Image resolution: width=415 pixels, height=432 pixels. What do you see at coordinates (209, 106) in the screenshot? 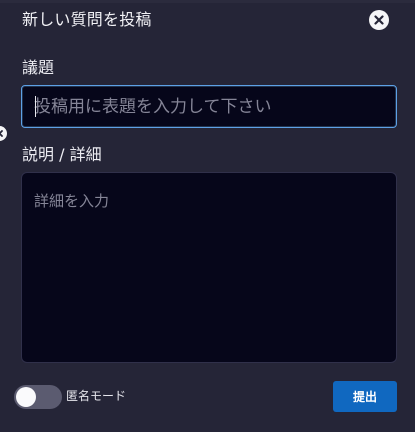
I see `subject-input` at bounding box center [209, 106].